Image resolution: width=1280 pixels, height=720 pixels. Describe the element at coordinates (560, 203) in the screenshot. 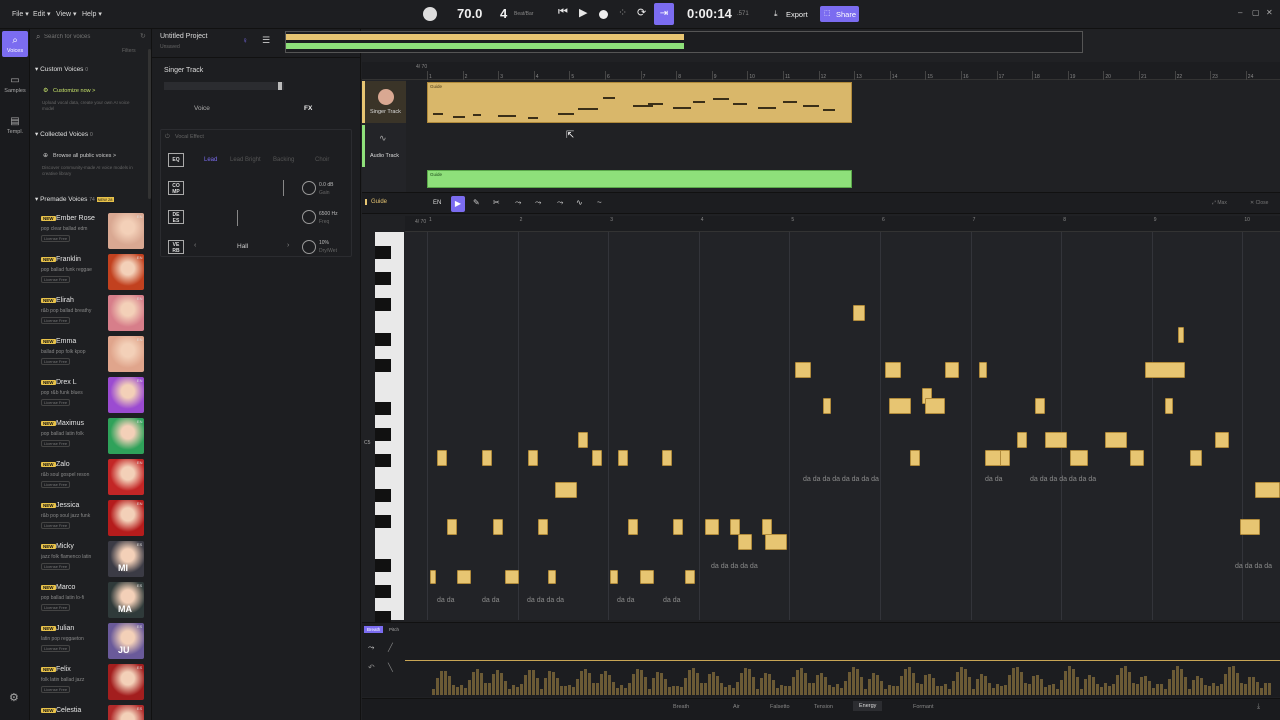

I see `transition-icon: ⤳` at that location.